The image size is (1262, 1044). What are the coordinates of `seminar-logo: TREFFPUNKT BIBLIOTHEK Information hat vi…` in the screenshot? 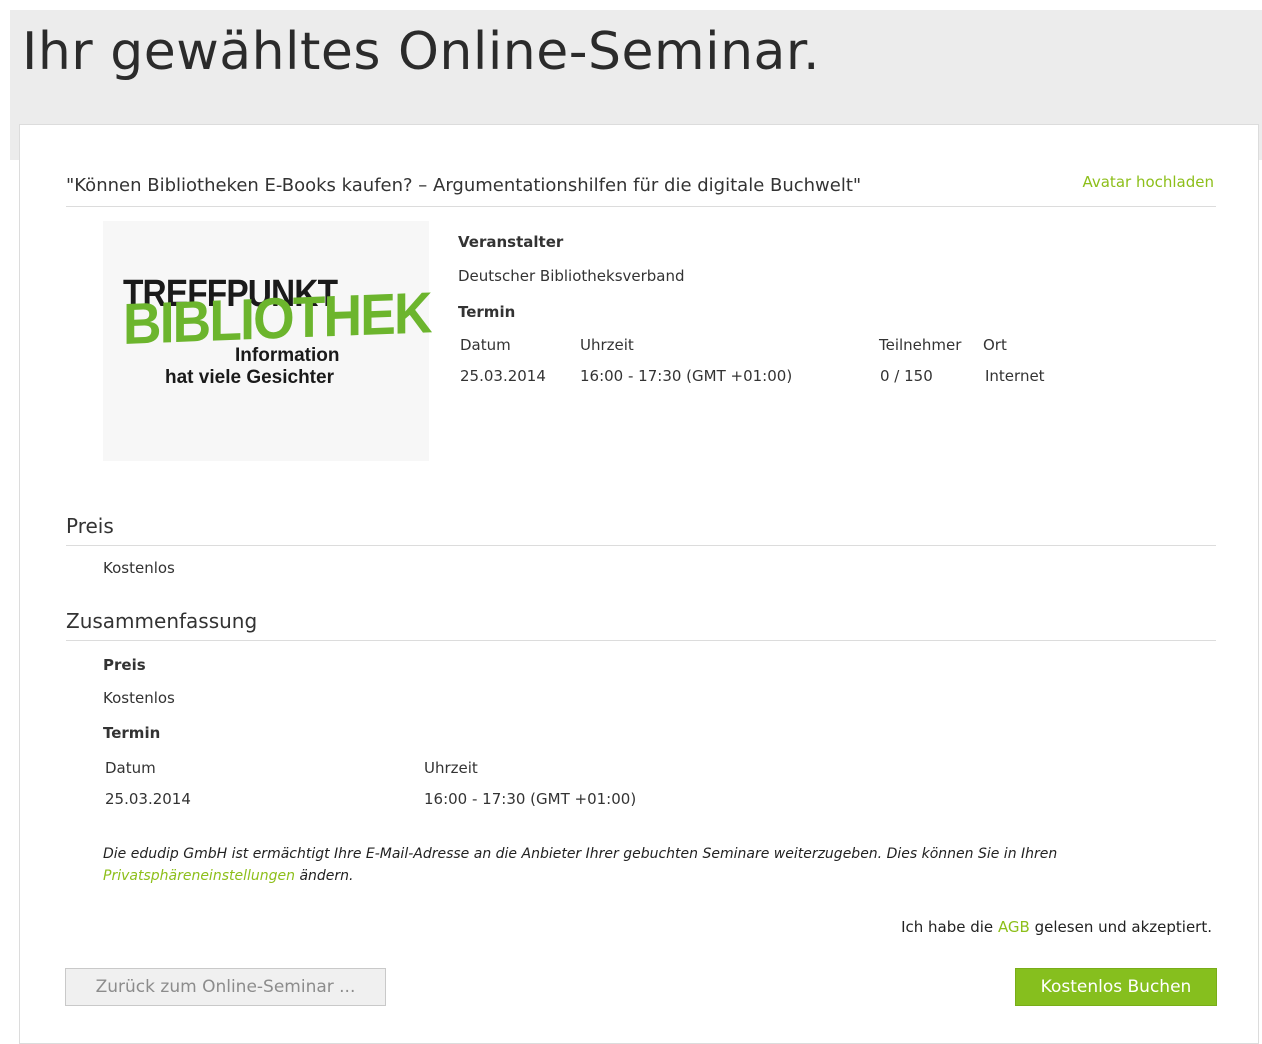 It's located at (267, 341).